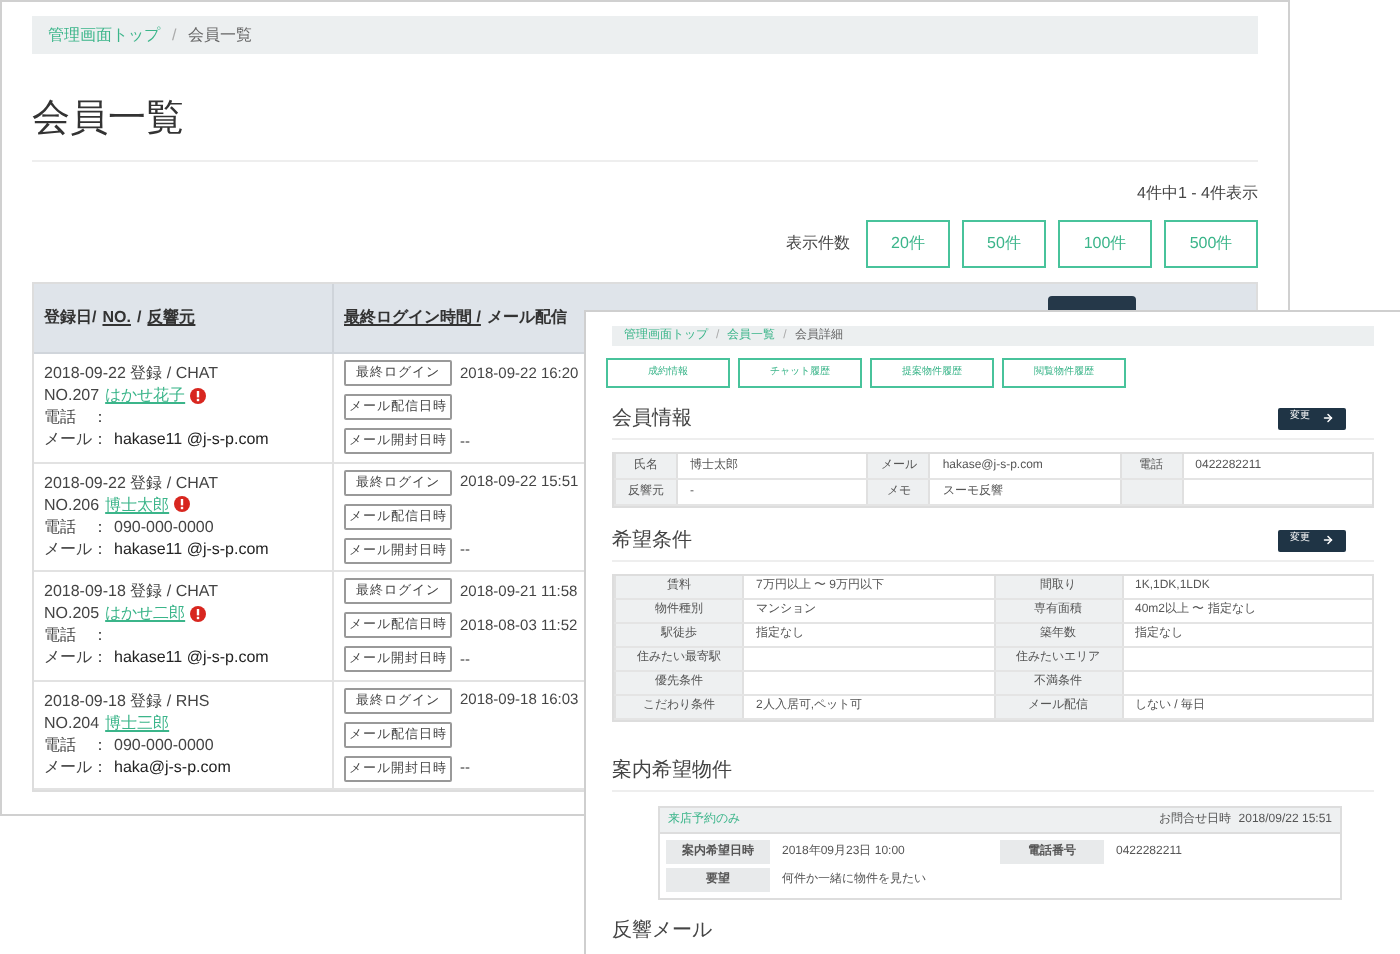 The height and width of the screenshot is (954, 1400). I want to click on registration-info: 2018-09-18 登録 / CHAT, so click(132, 591).